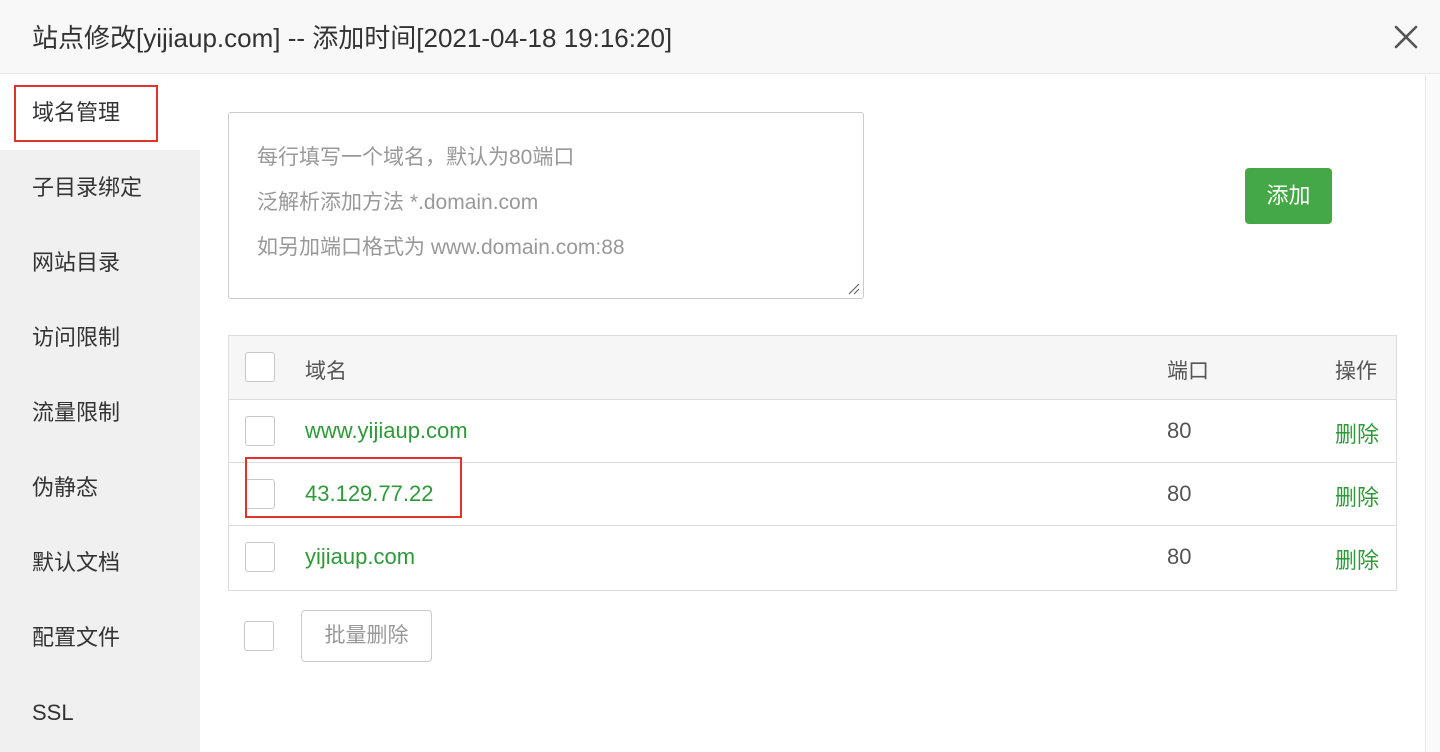  I want to click on table-header: 域名 端口 操作, so click(812, 368).